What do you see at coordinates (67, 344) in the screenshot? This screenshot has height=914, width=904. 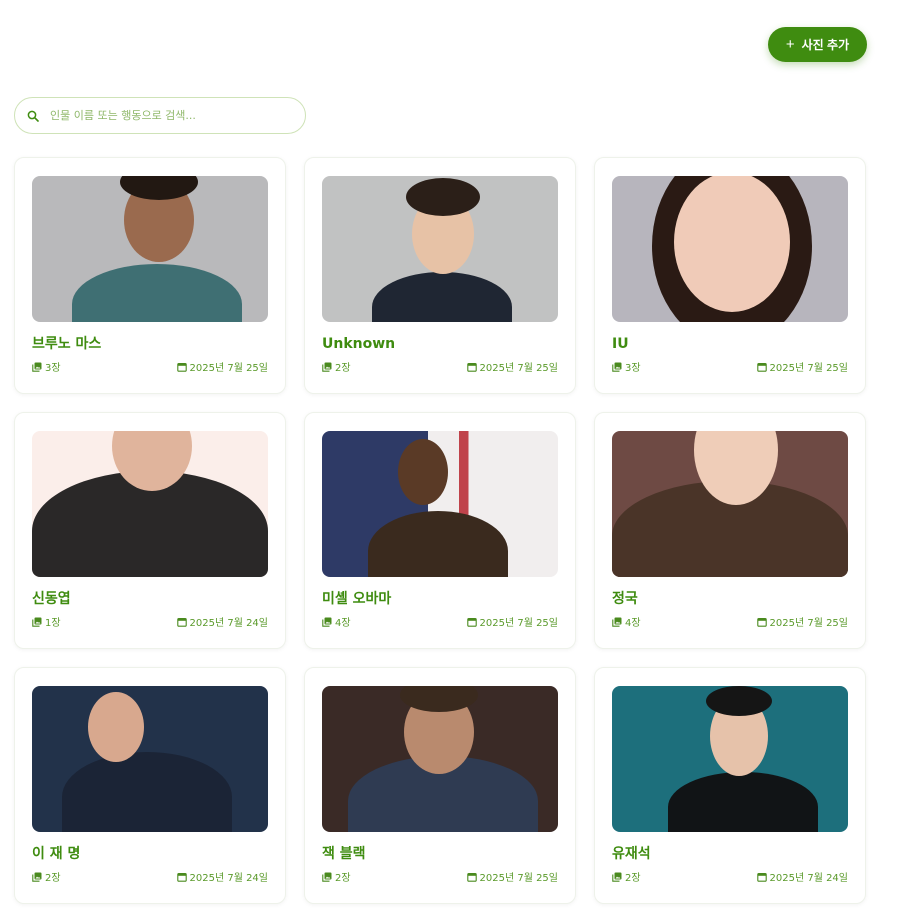 I see `person-name: 브루노 마스` at bounding box center [67, 344].